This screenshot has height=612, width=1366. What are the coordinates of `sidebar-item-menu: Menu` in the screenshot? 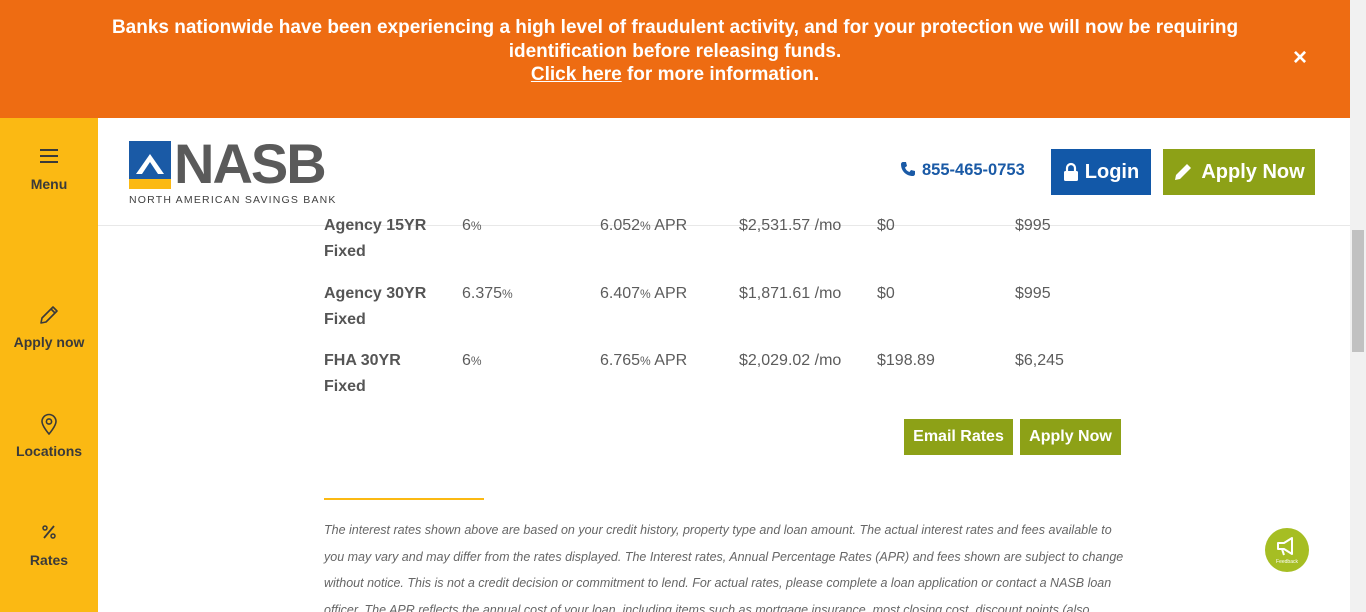 It's located at (49, 169).